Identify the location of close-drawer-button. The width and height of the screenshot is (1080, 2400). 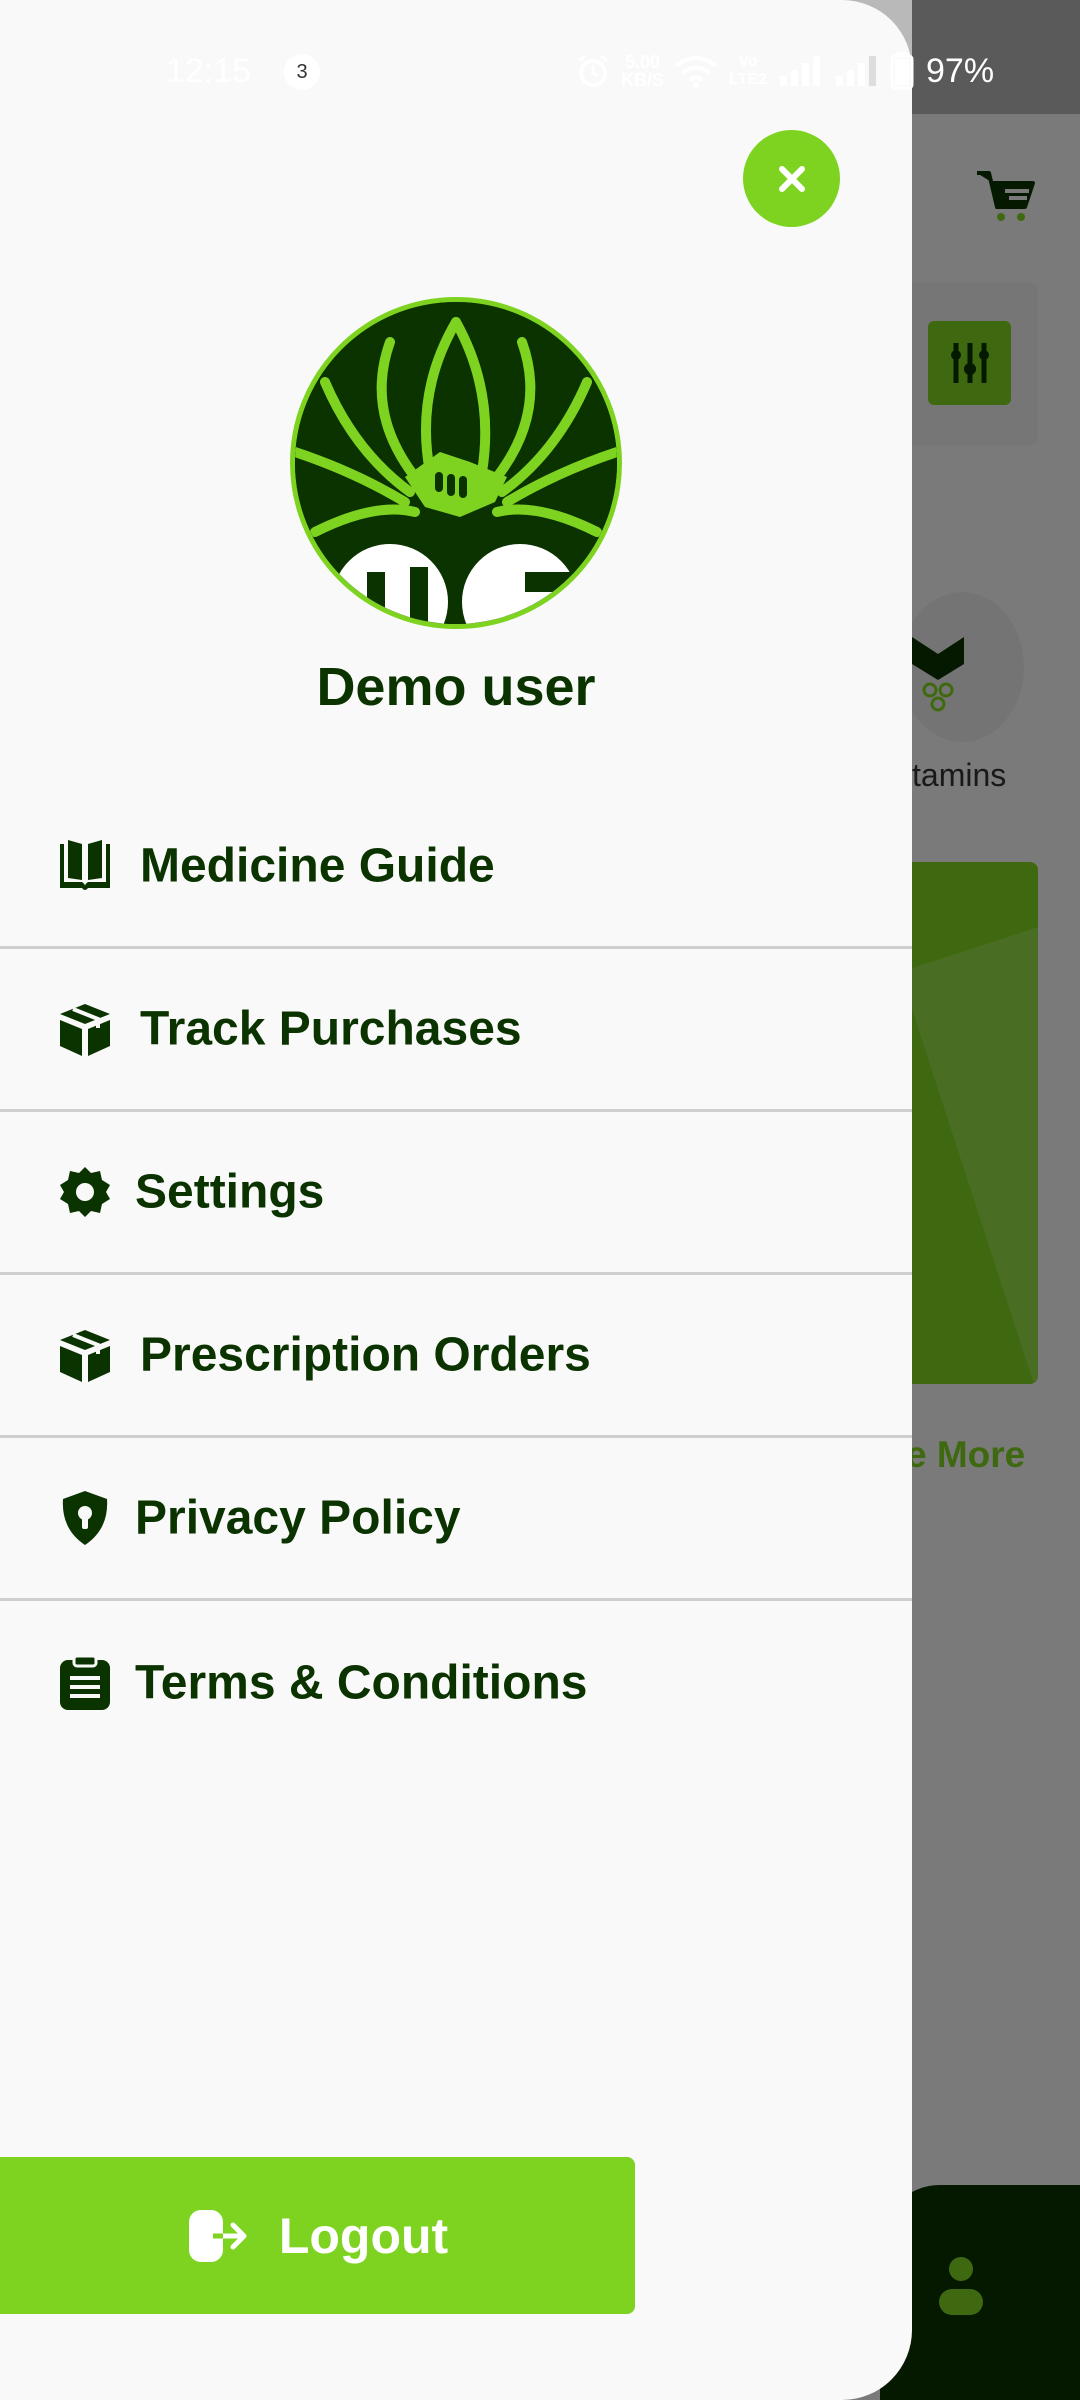
(791, 178).